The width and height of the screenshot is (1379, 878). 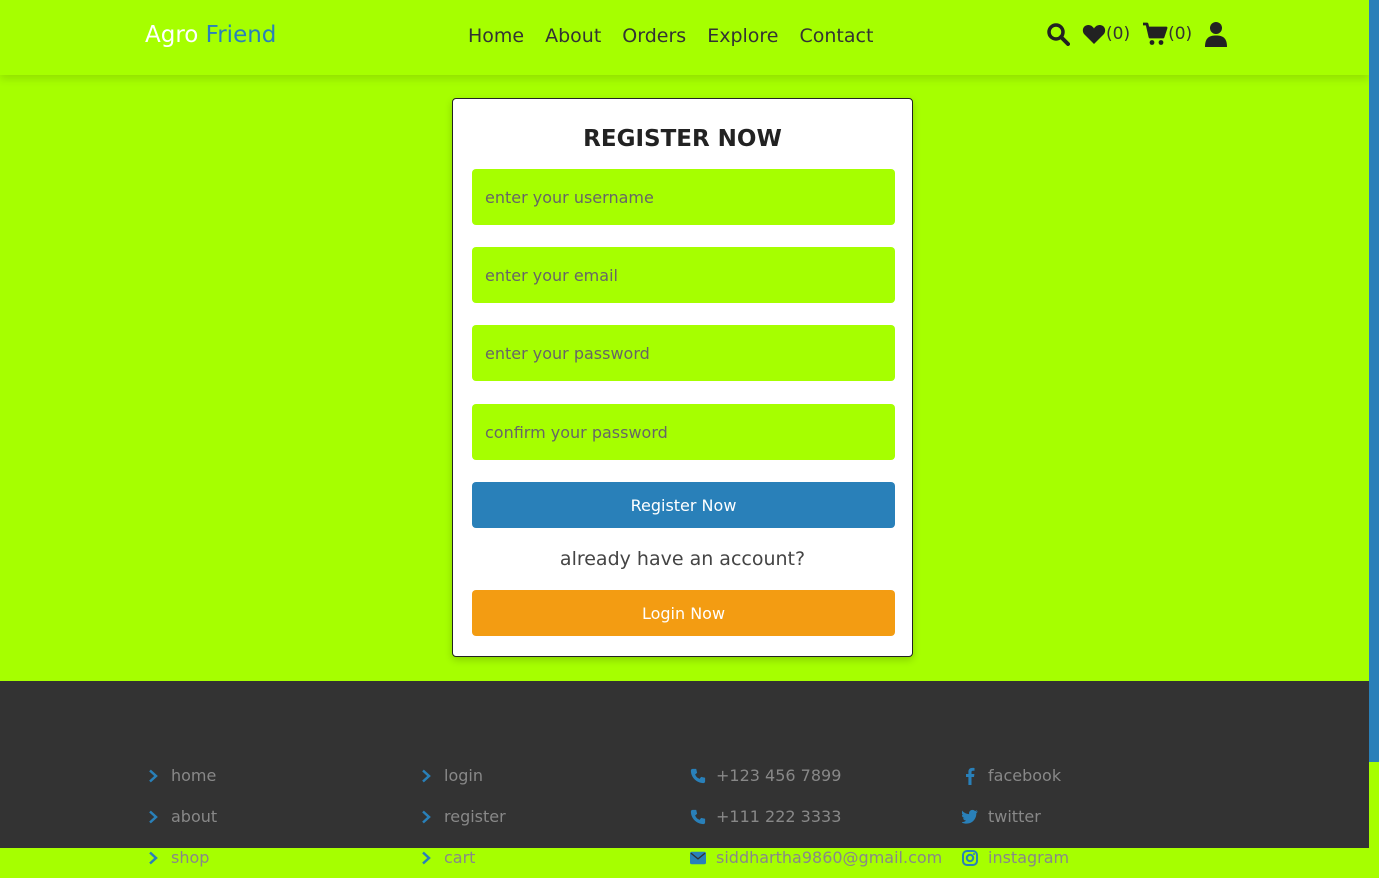 I want to click on email-input, so click(x=683, y=275).